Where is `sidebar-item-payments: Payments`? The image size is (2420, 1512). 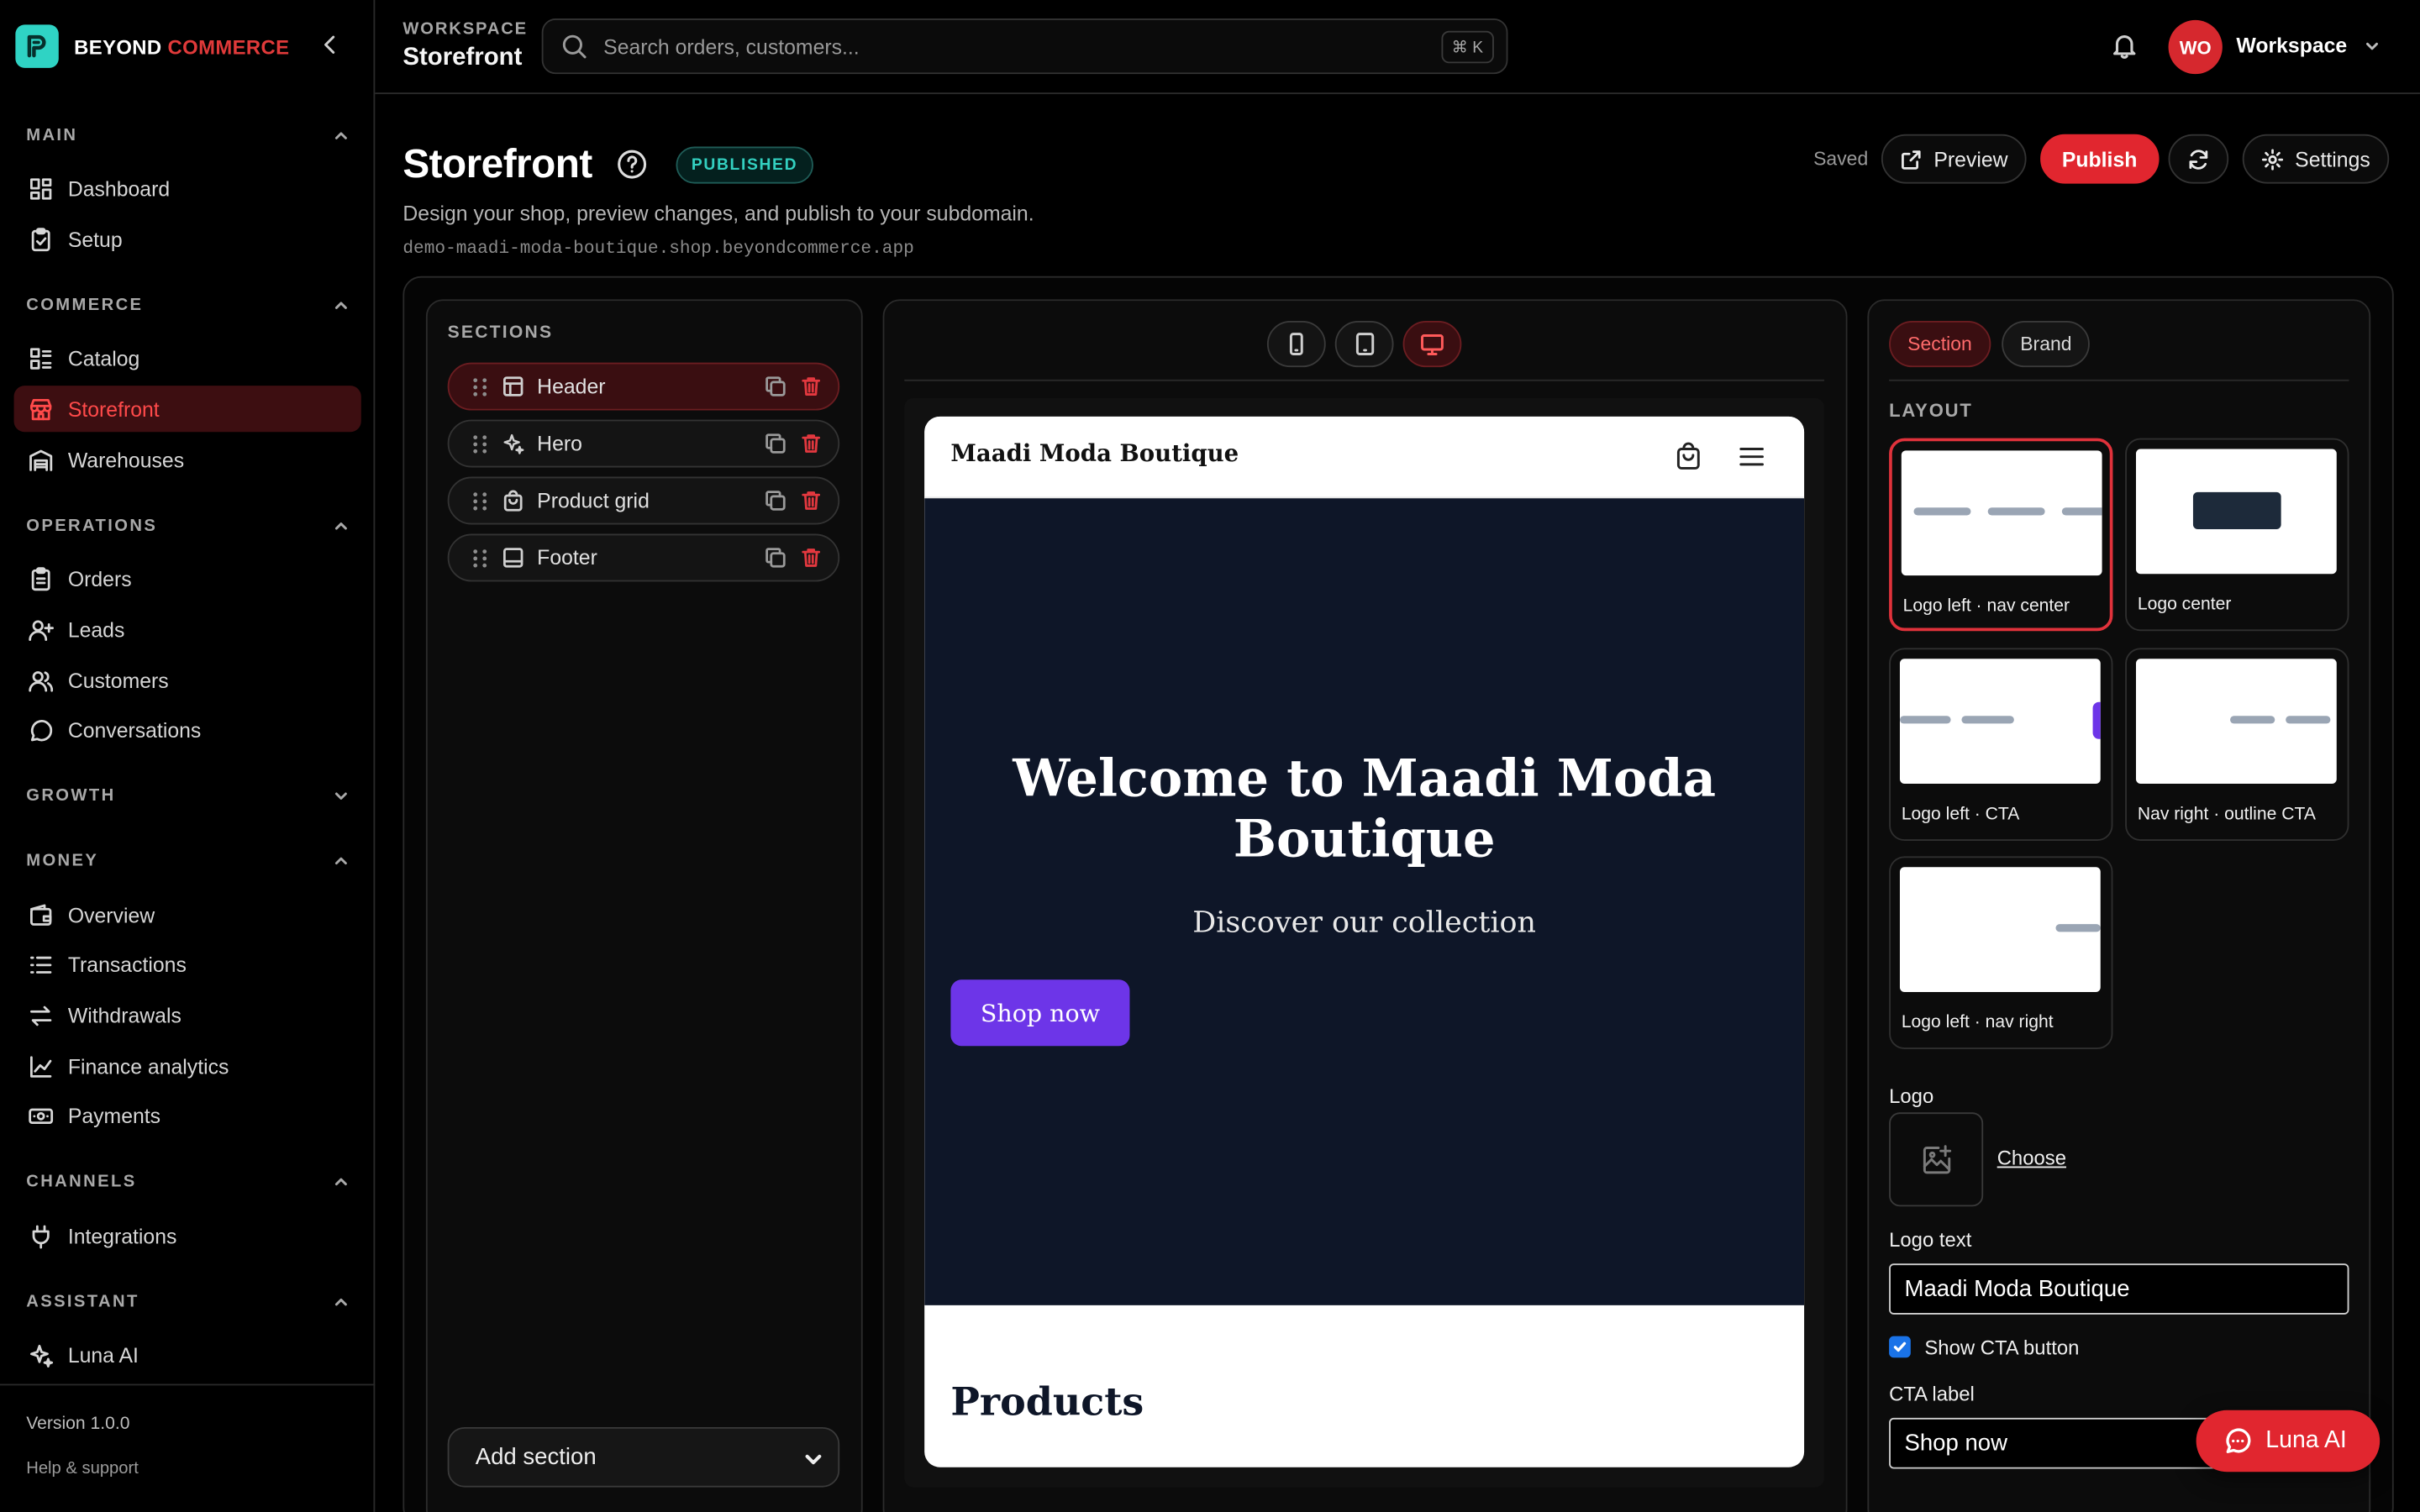 sidebar-item-payments: Payments is located at coordinates (187, 1115).